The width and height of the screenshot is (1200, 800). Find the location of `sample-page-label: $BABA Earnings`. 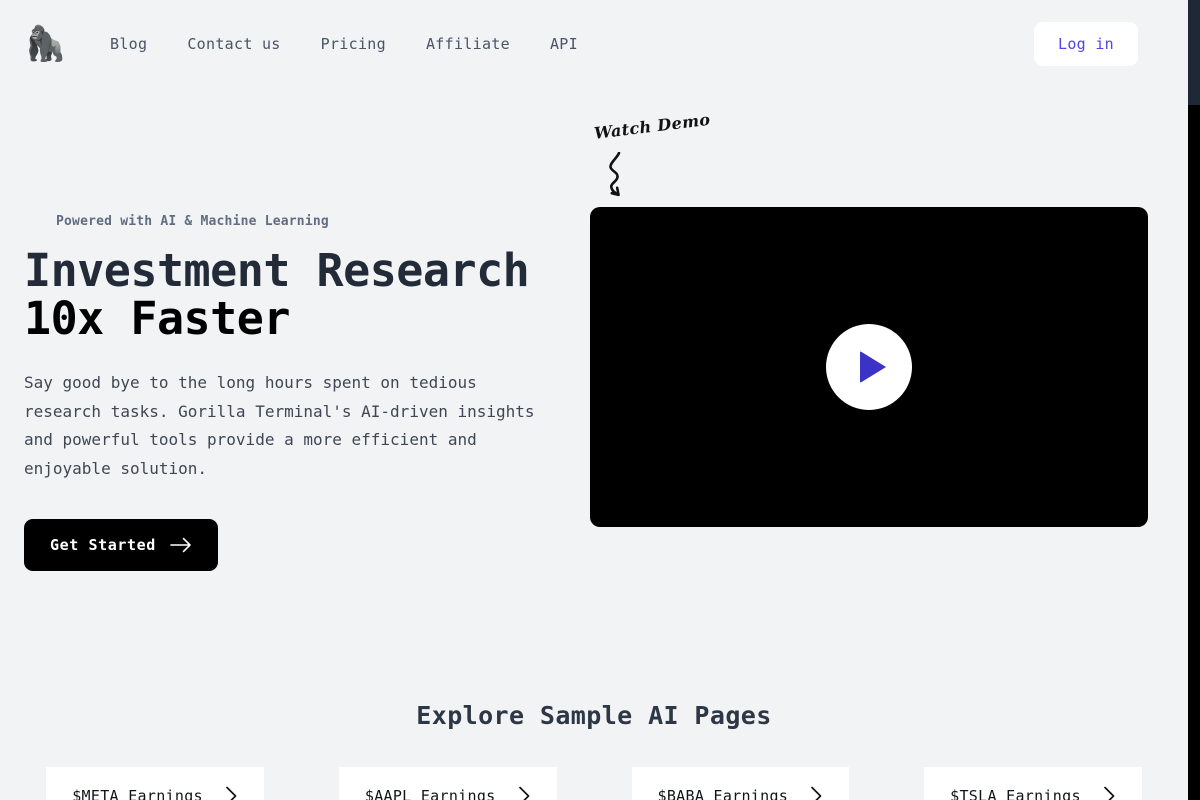

sample-page-label: $BABA Earnings is located at coordinates (723, 793).